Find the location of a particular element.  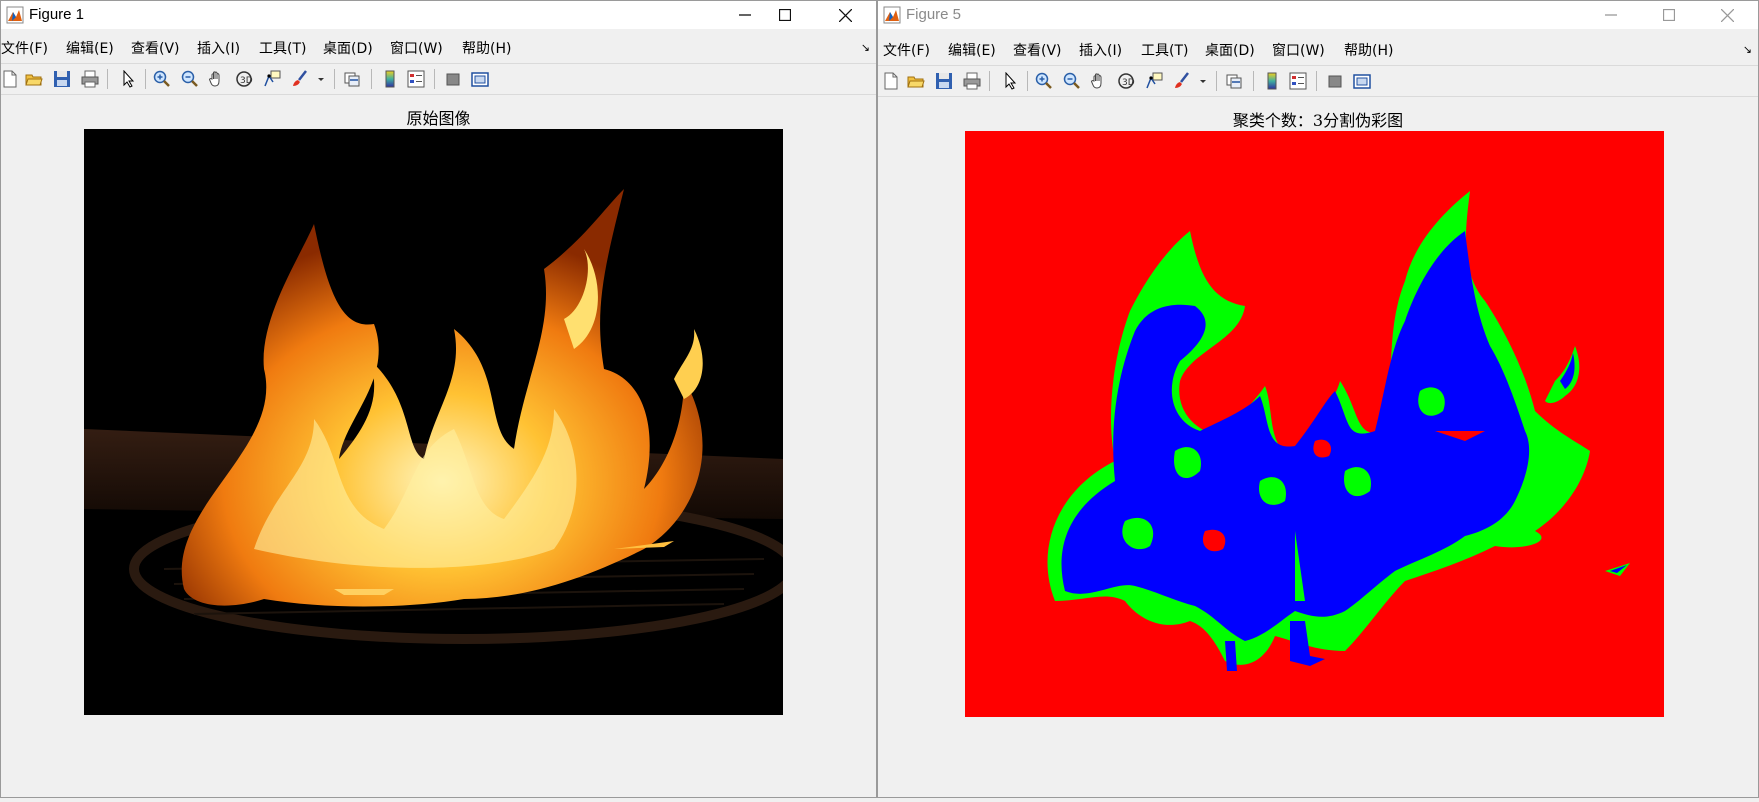

axes-title: 聚类个数：3分割伪彩图 is located at coordinates (1318, 120).